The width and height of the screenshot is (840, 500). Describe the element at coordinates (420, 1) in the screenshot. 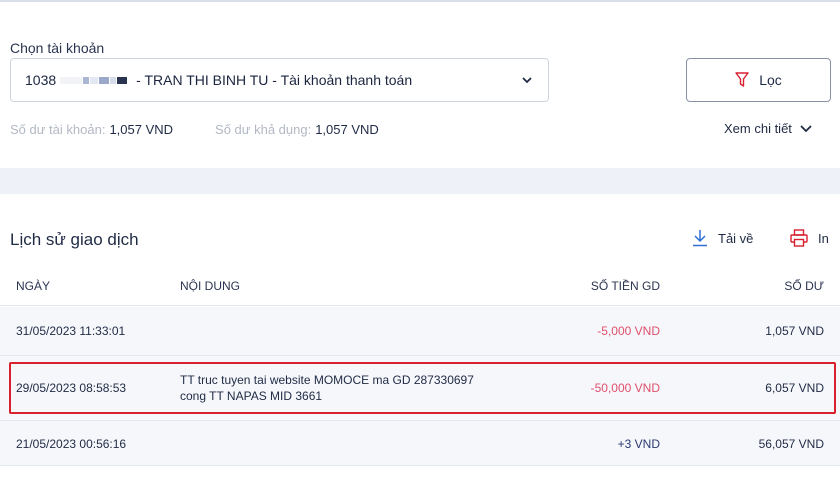

I see `top-border` at that location.